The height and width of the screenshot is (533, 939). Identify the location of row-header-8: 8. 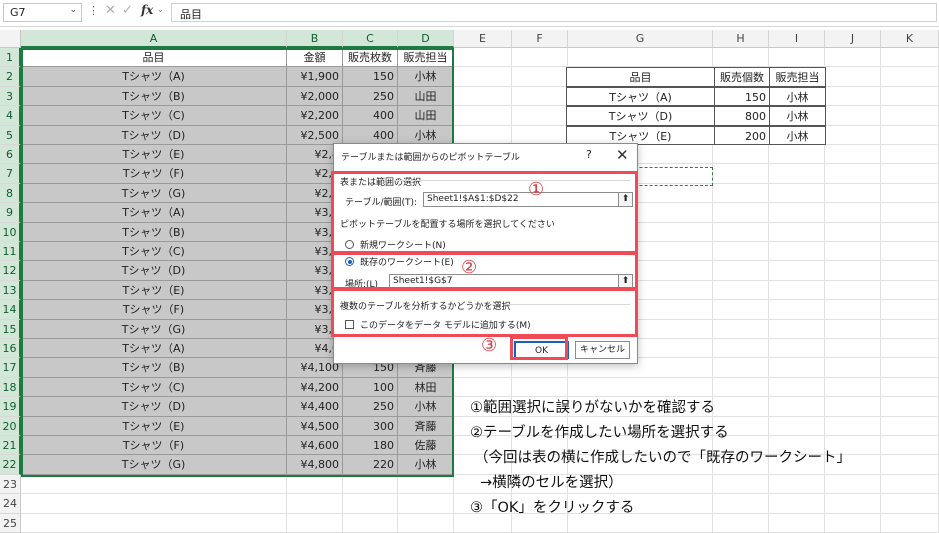
(10, 193).